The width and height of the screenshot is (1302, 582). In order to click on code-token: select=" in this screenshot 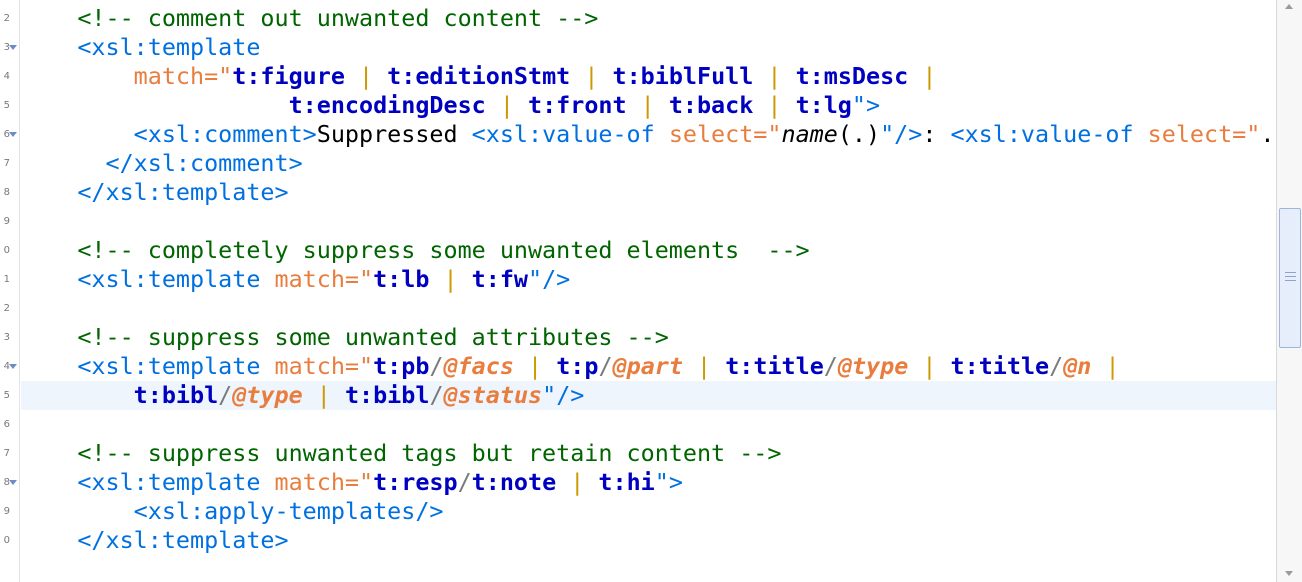, I will do `click(725, 134)`.